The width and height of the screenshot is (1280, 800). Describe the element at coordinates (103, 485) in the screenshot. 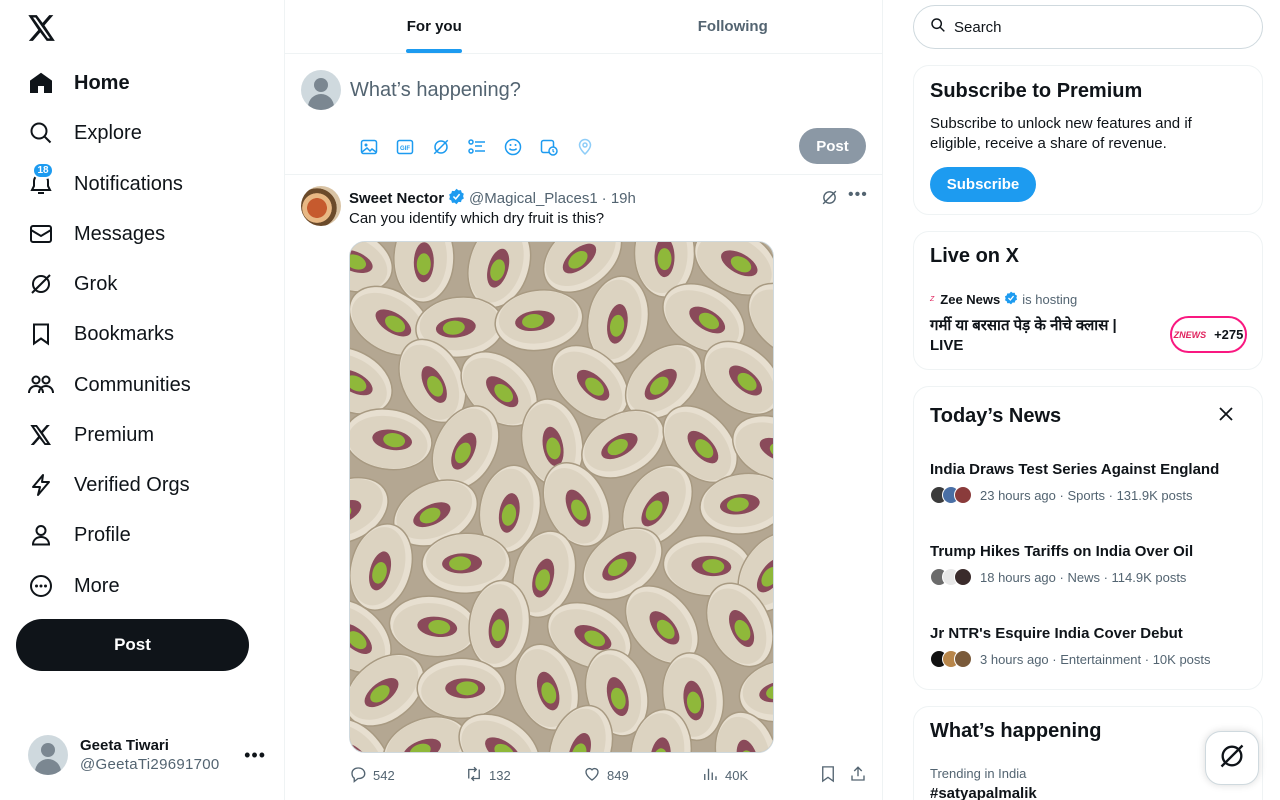

I see `nav-verified-orgs: Verified Orgs` at that location.